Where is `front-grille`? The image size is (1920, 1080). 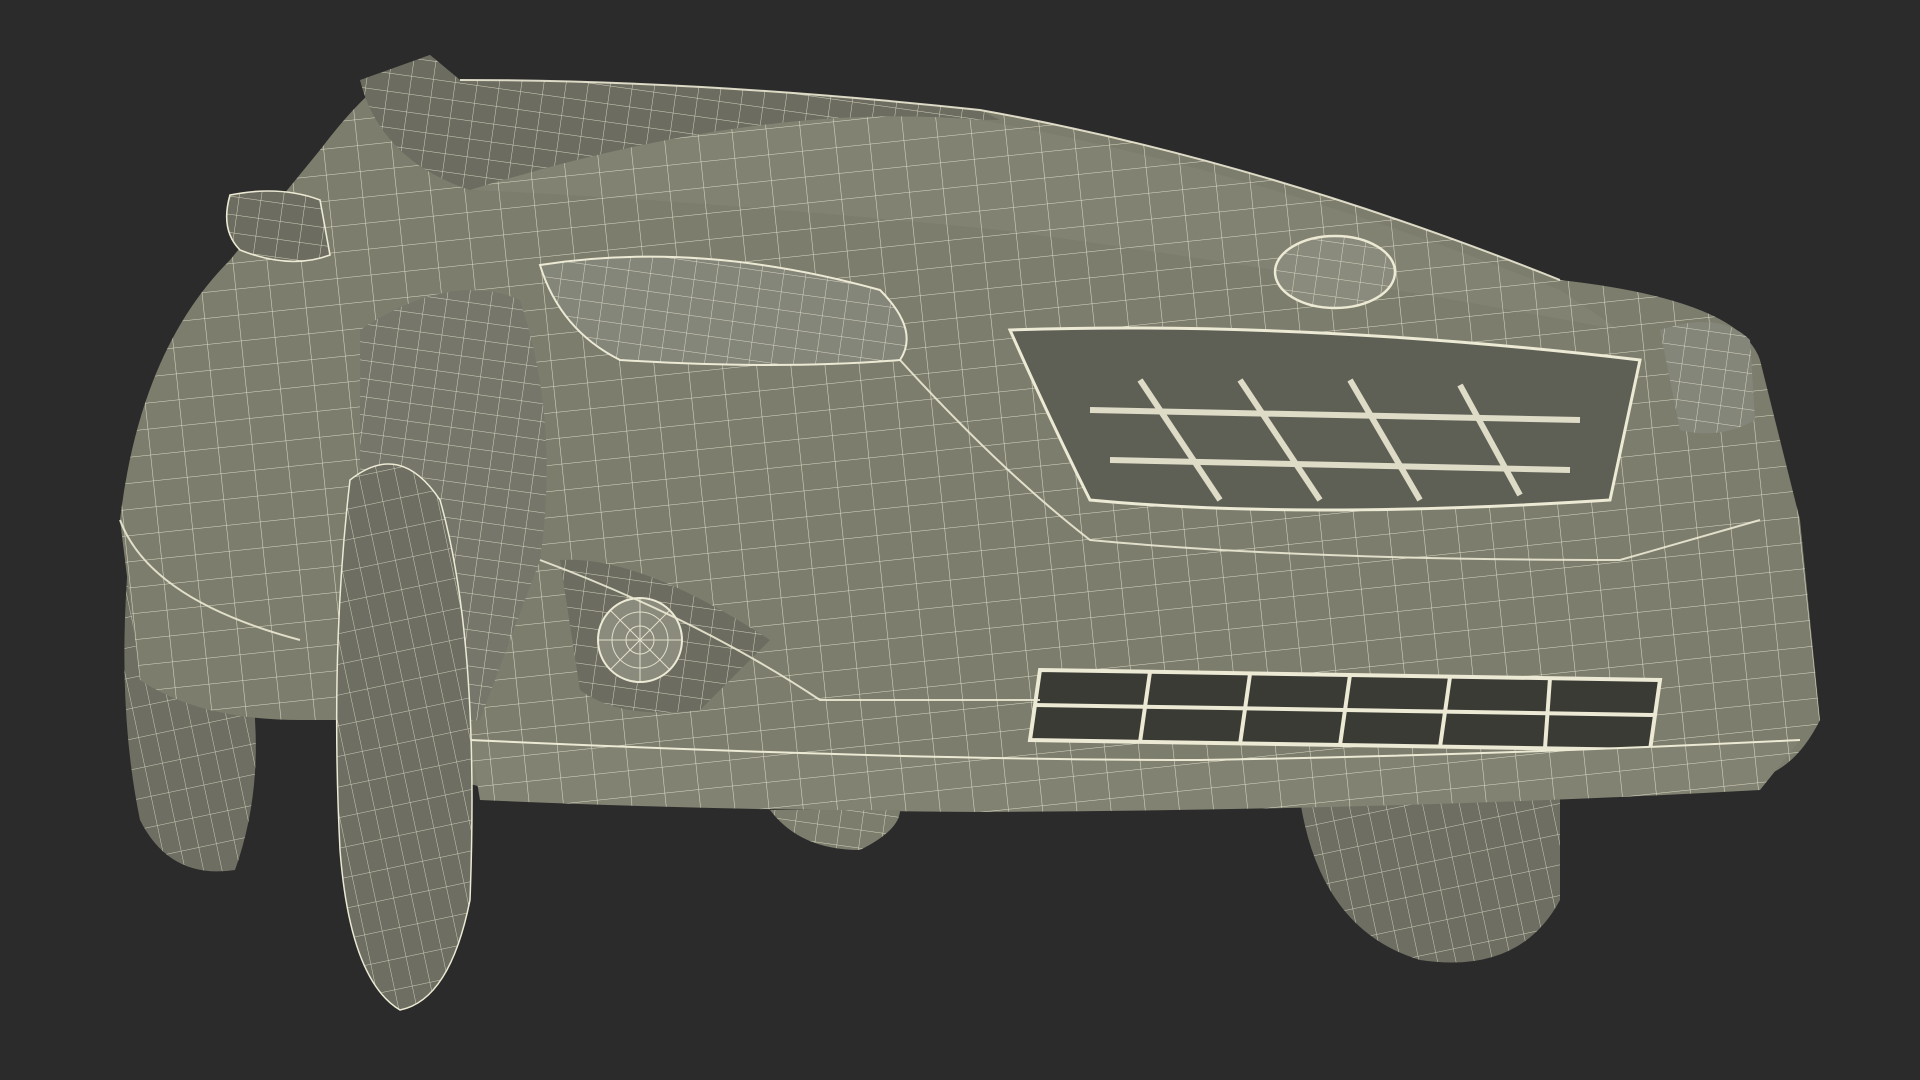 front-grille is located at coordinates (1324, 419).